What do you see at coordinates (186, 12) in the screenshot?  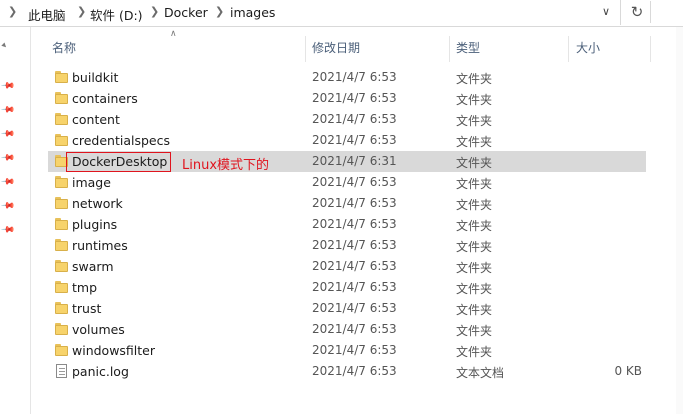 I see `breadcrumb-docker: Docker` at bounding box center [186, 12].